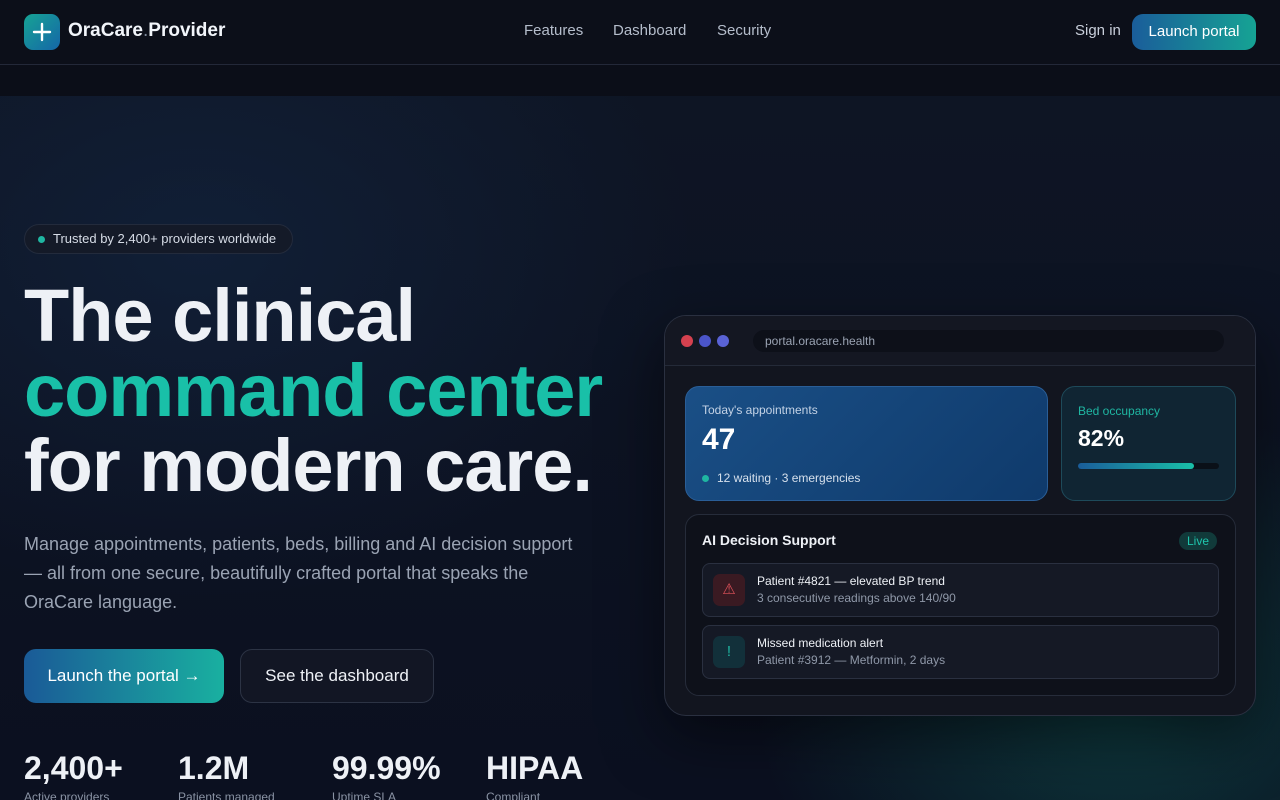 The height and width of the screenshot is (800, 1280). What do you see at coordinates (719, 439) in the screenshot?
I see `appointments-count: 47` at bounding box center [719, 439].